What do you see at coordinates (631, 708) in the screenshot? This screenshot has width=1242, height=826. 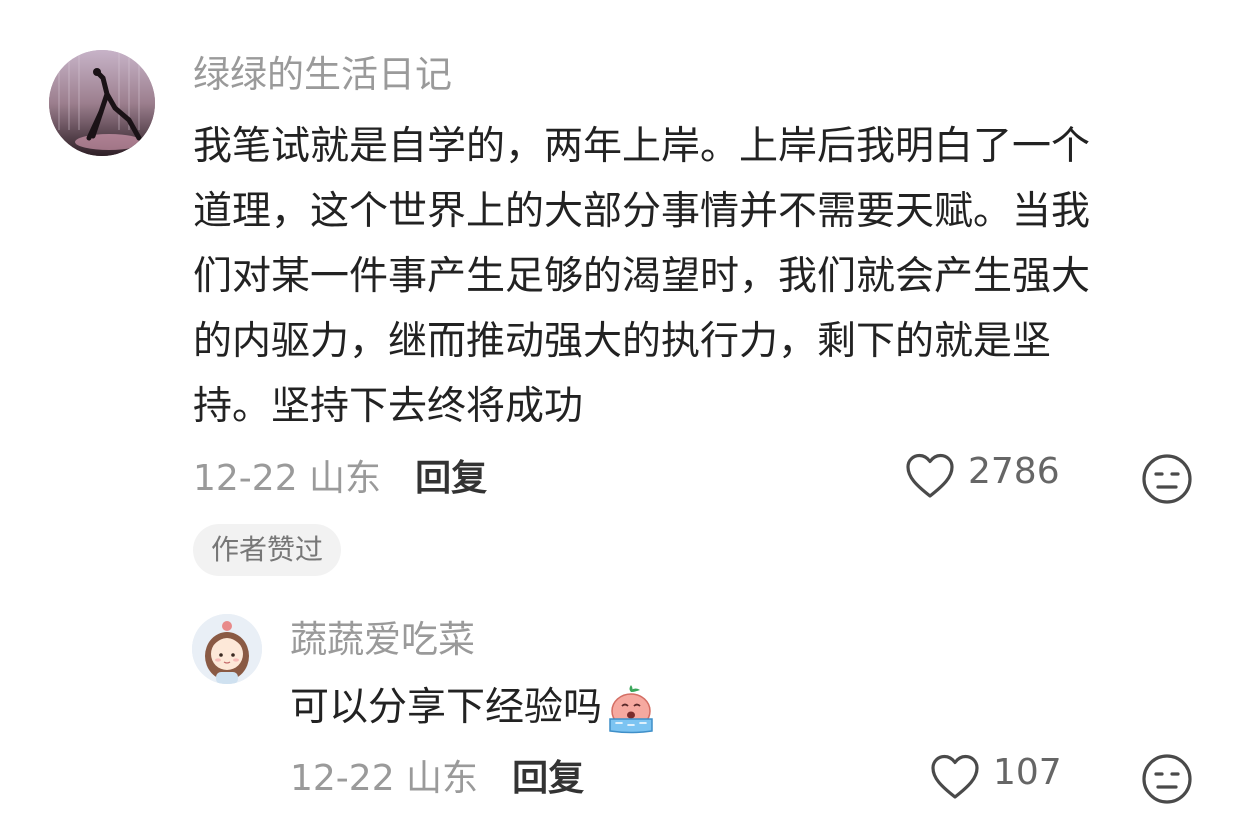 I see `crying-emoji-icon` at bounding box center [631, 708].